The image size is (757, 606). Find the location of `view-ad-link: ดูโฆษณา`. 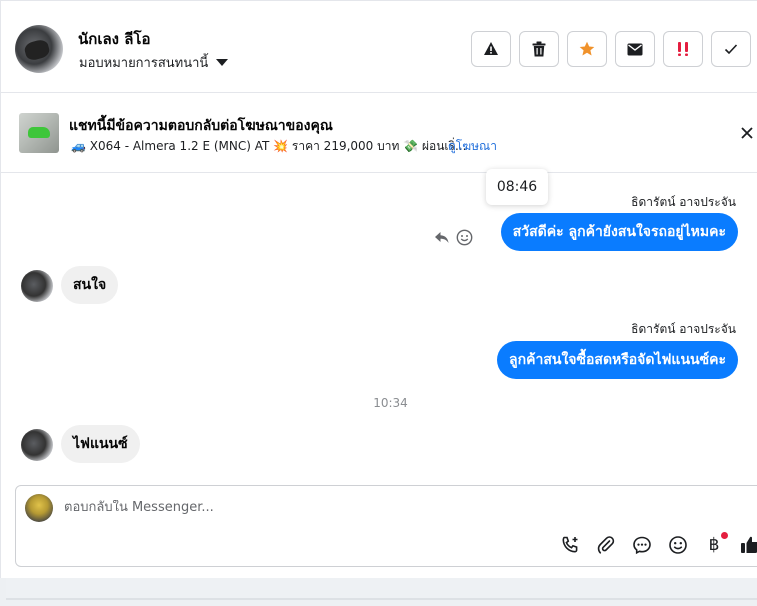

view-ad-link: ดูโฆษณา is located at coordinates (472, 146).